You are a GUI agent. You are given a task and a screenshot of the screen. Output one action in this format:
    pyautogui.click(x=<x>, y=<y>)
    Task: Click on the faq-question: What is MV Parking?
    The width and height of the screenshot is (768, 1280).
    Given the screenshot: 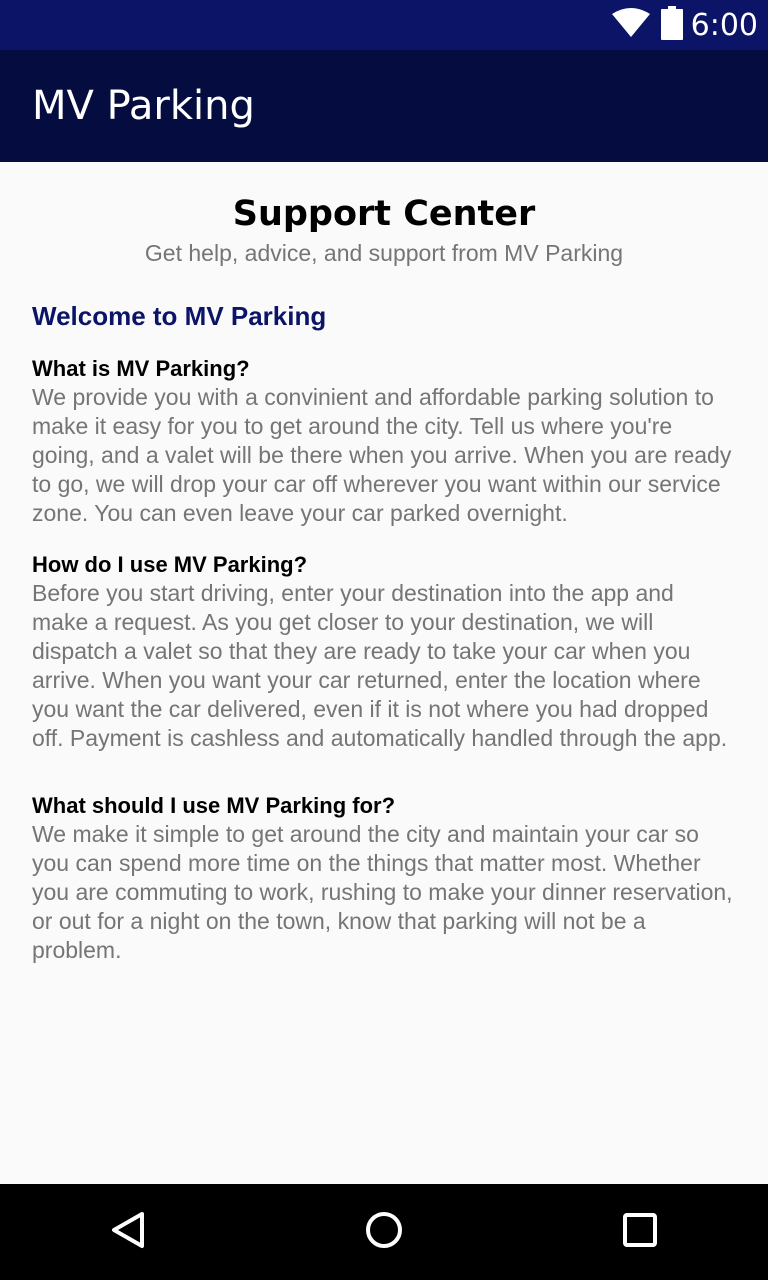 What is the action you would take?
    pyautogui.click(x=141, y=368)
    